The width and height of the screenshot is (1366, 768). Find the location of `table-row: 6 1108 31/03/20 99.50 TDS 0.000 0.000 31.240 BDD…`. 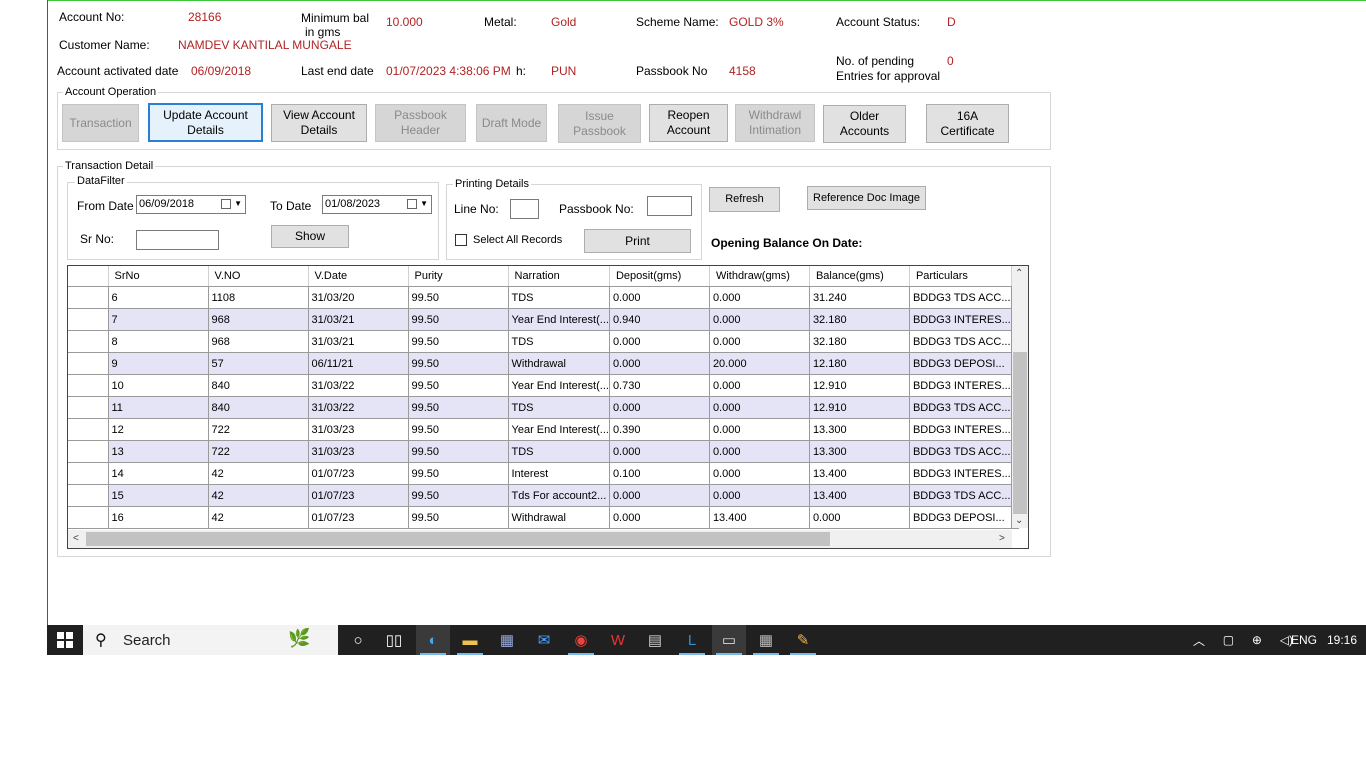

table-row: 6 1108 31/03/20 99.50 TDS 0.000 0.000 31.240 BDD… is located at coordinates (543, 297).